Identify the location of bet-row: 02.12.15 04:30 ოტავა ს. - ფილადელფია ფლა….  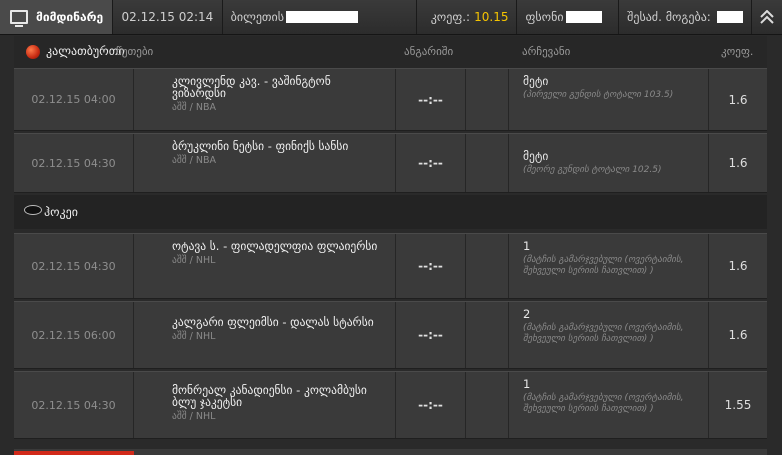
(390, 266).